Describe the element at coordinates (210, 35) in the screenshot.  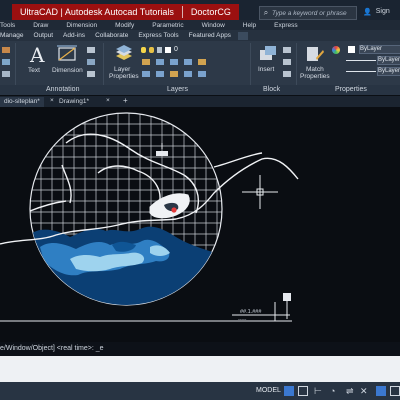
I see `tab-featured-apps: Featured Apps` at that location.